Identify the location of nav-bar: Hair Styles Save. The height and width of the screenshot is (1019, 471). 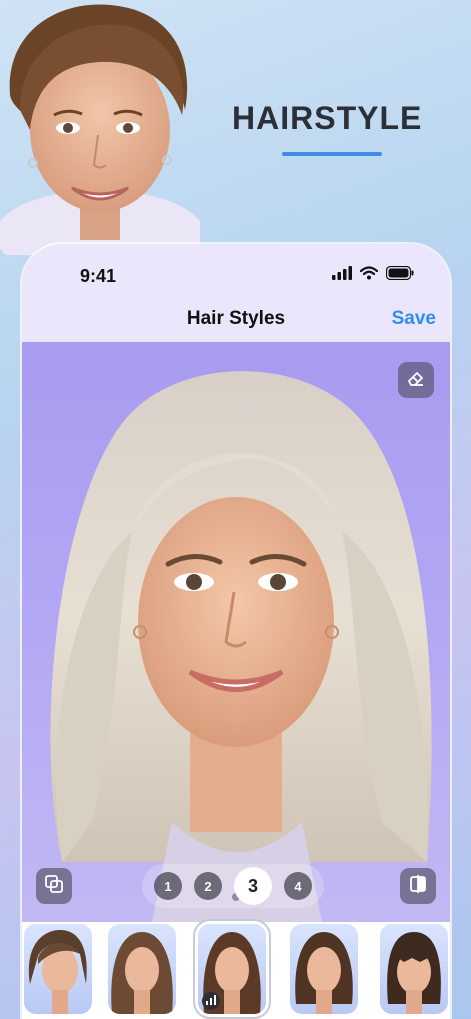
(236, 322).